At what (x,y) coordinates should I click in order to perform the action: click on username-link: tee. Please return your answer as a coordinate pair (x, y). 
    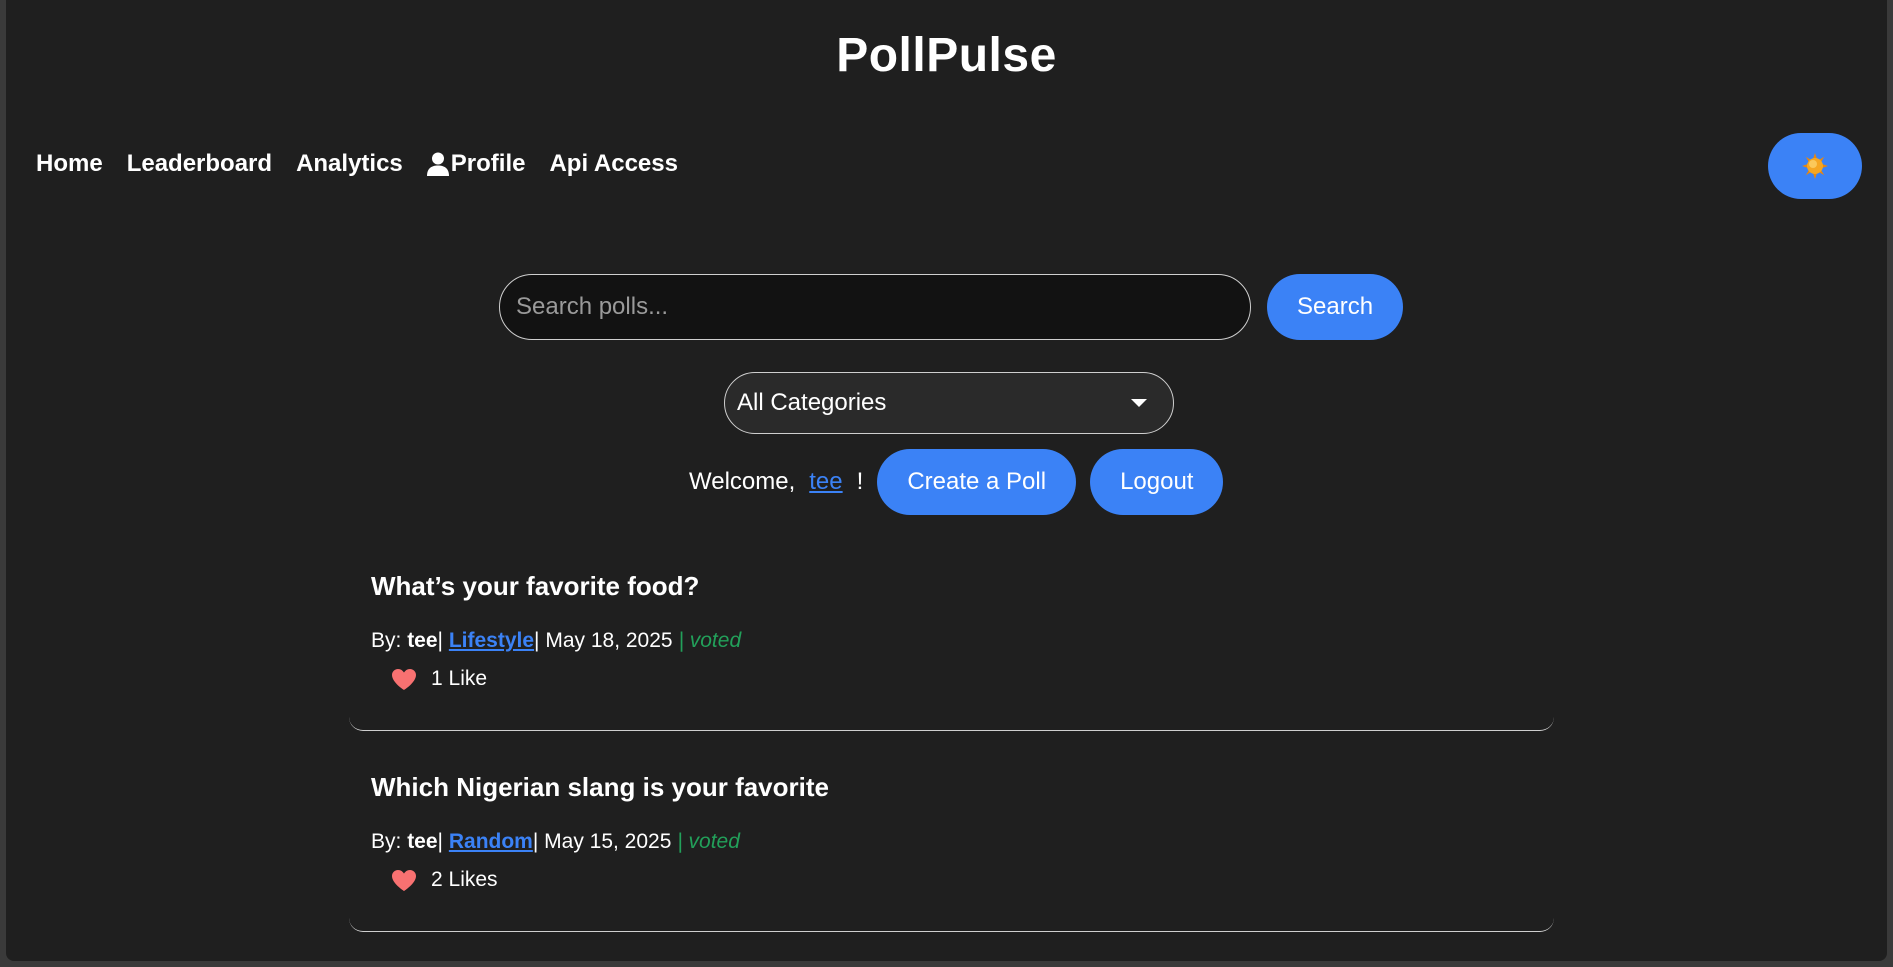
    Looking at the image, I should click on (825, 482).